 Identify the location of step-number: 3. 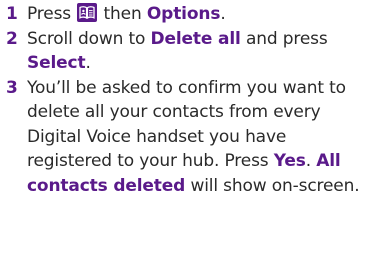
(12, 87).